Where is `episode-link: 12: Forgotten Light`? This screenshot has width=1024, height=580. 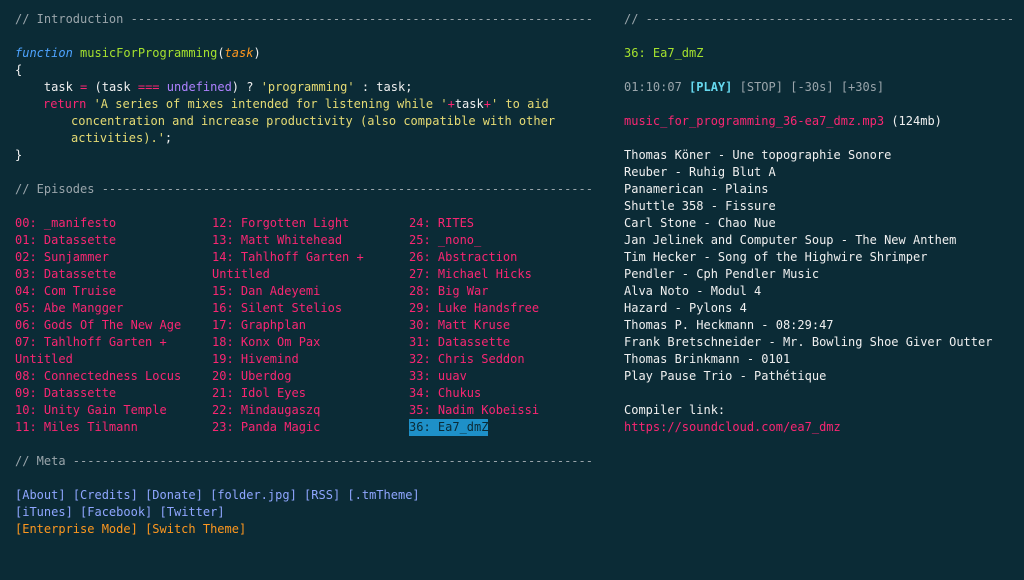
episode-link: 12: Forgotten Light is located at coordinates (310, 223).